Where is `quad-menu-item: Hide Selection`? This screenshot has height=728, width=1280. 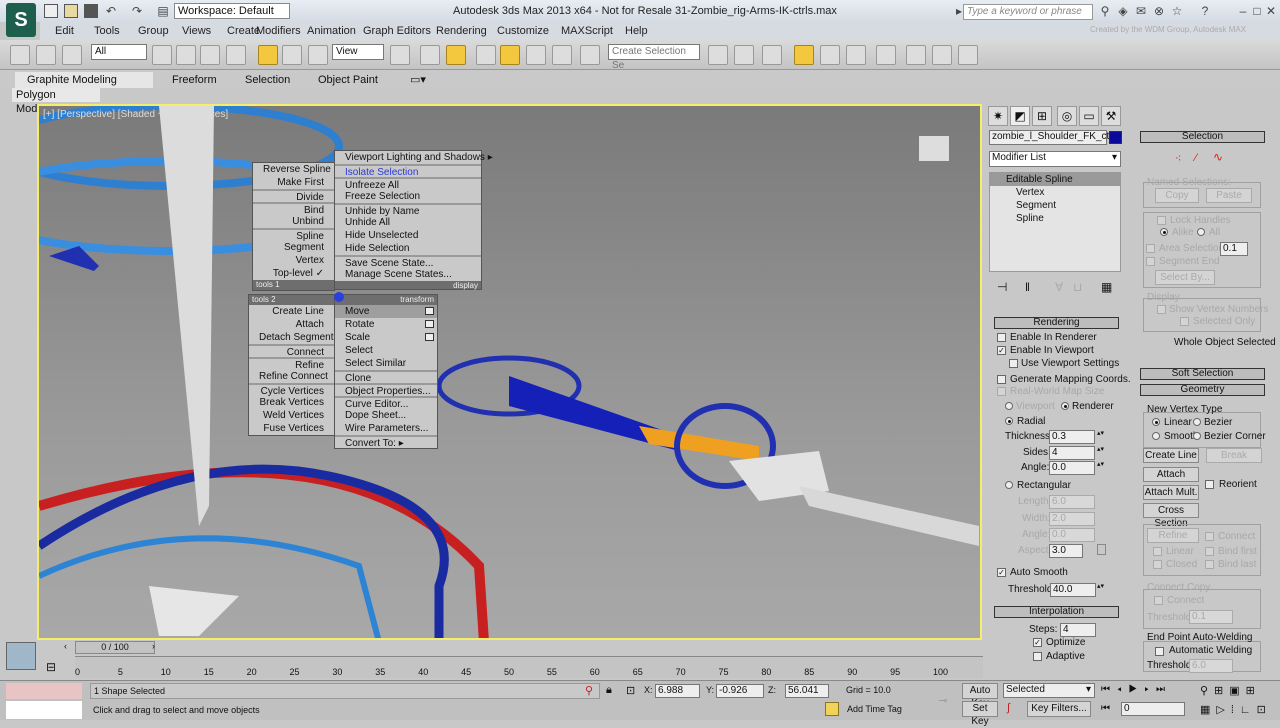 quad-menu-item: Hide Selection is located at coordinates (408, 248).